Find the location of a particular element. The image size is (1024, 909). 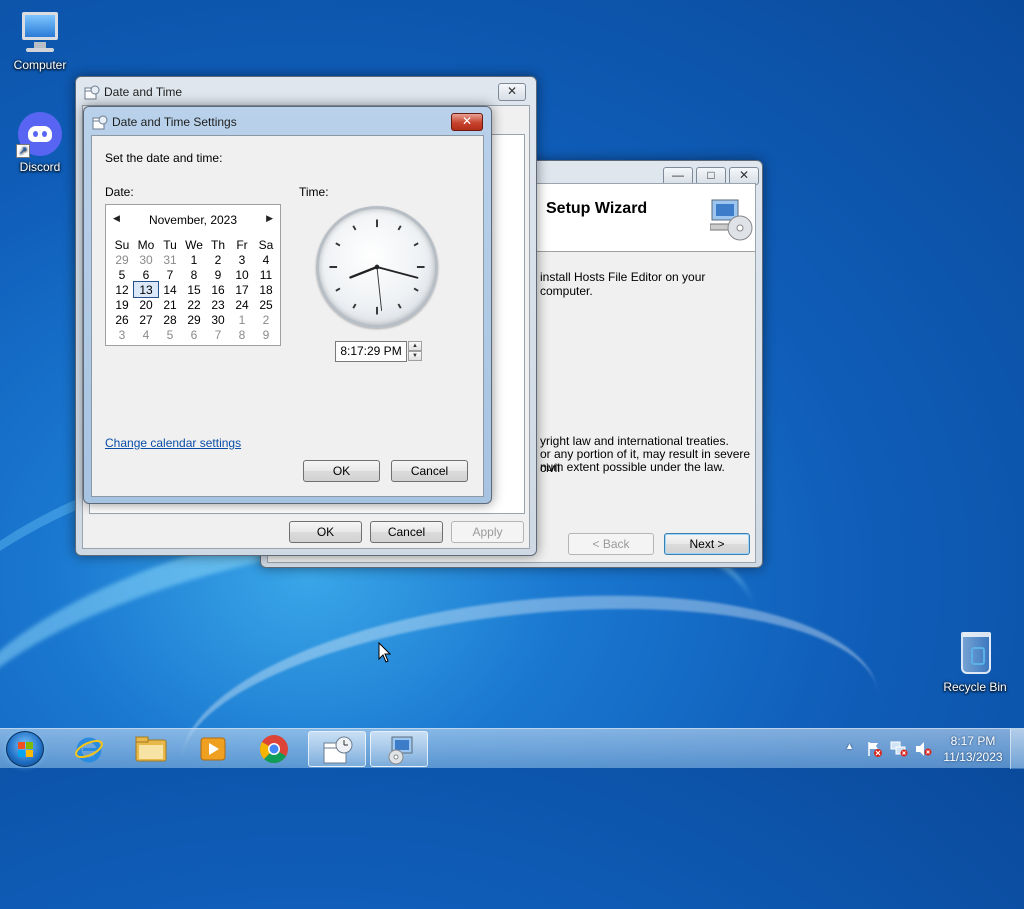

calendar-day: 11 is located at coordinates (266, 274).